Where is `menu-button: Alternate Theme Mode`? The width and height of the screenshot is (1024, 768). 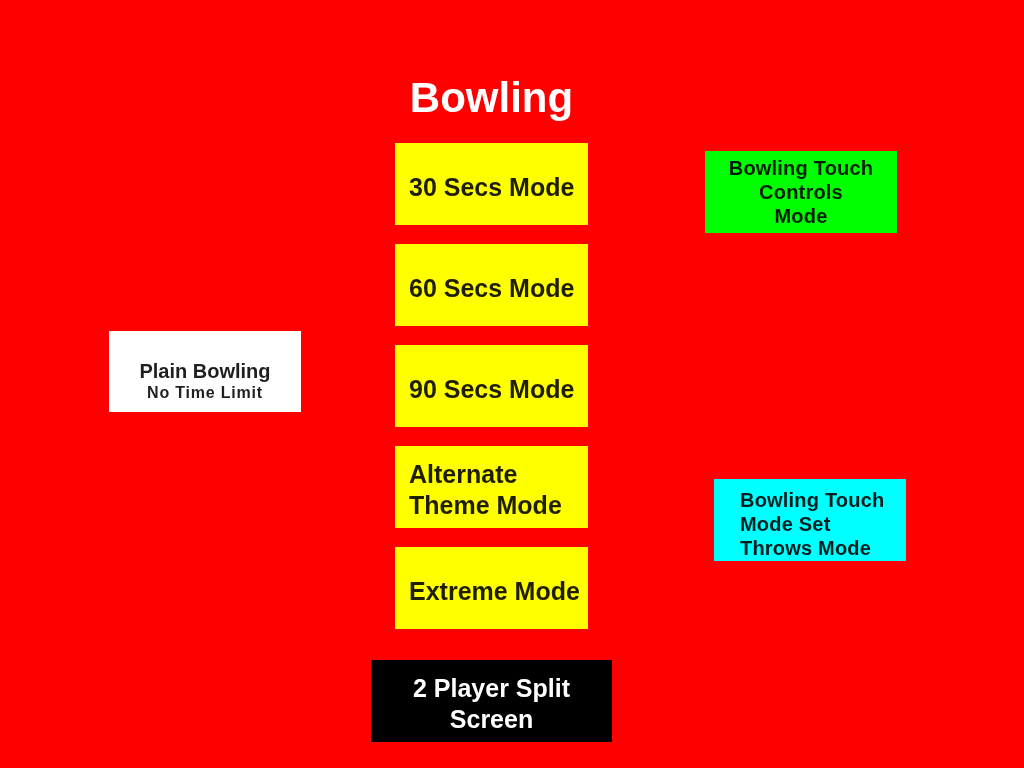
menu-button: Alternate Theme Mode is located at coordinates (491, 487).